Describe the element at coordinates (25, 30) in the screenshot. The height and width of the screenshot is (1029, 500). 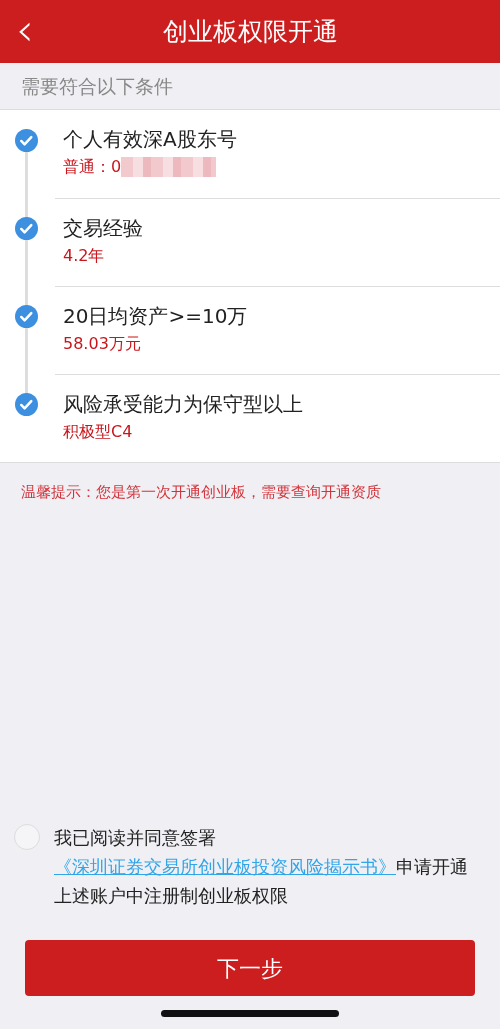
I see `back-button: ‹` at that location.